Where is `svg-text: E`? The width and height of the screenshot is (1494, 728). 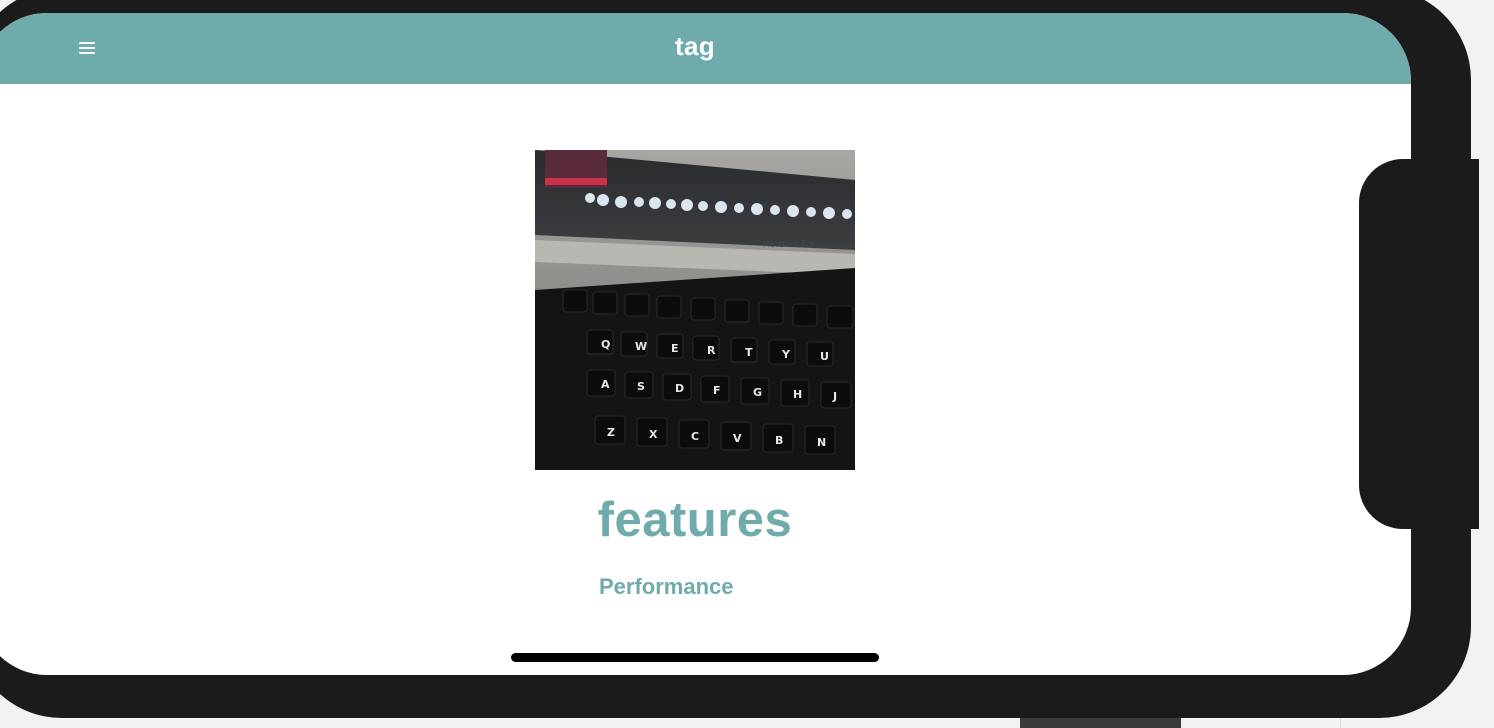 svg-text: E is located at coordinates (675, 348).